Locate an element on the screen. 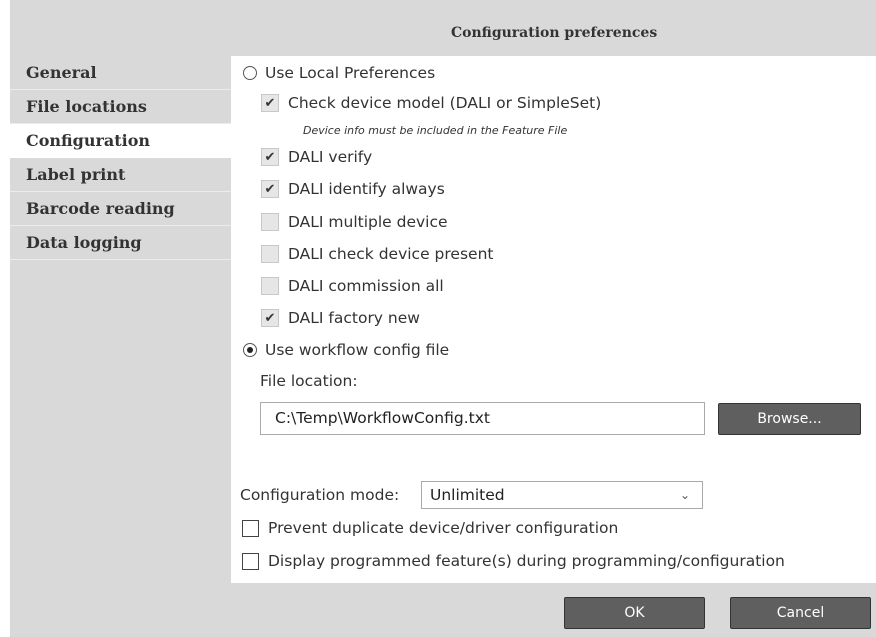  dali-identify-label: DALI identify always is located at coordinates (366, 189).